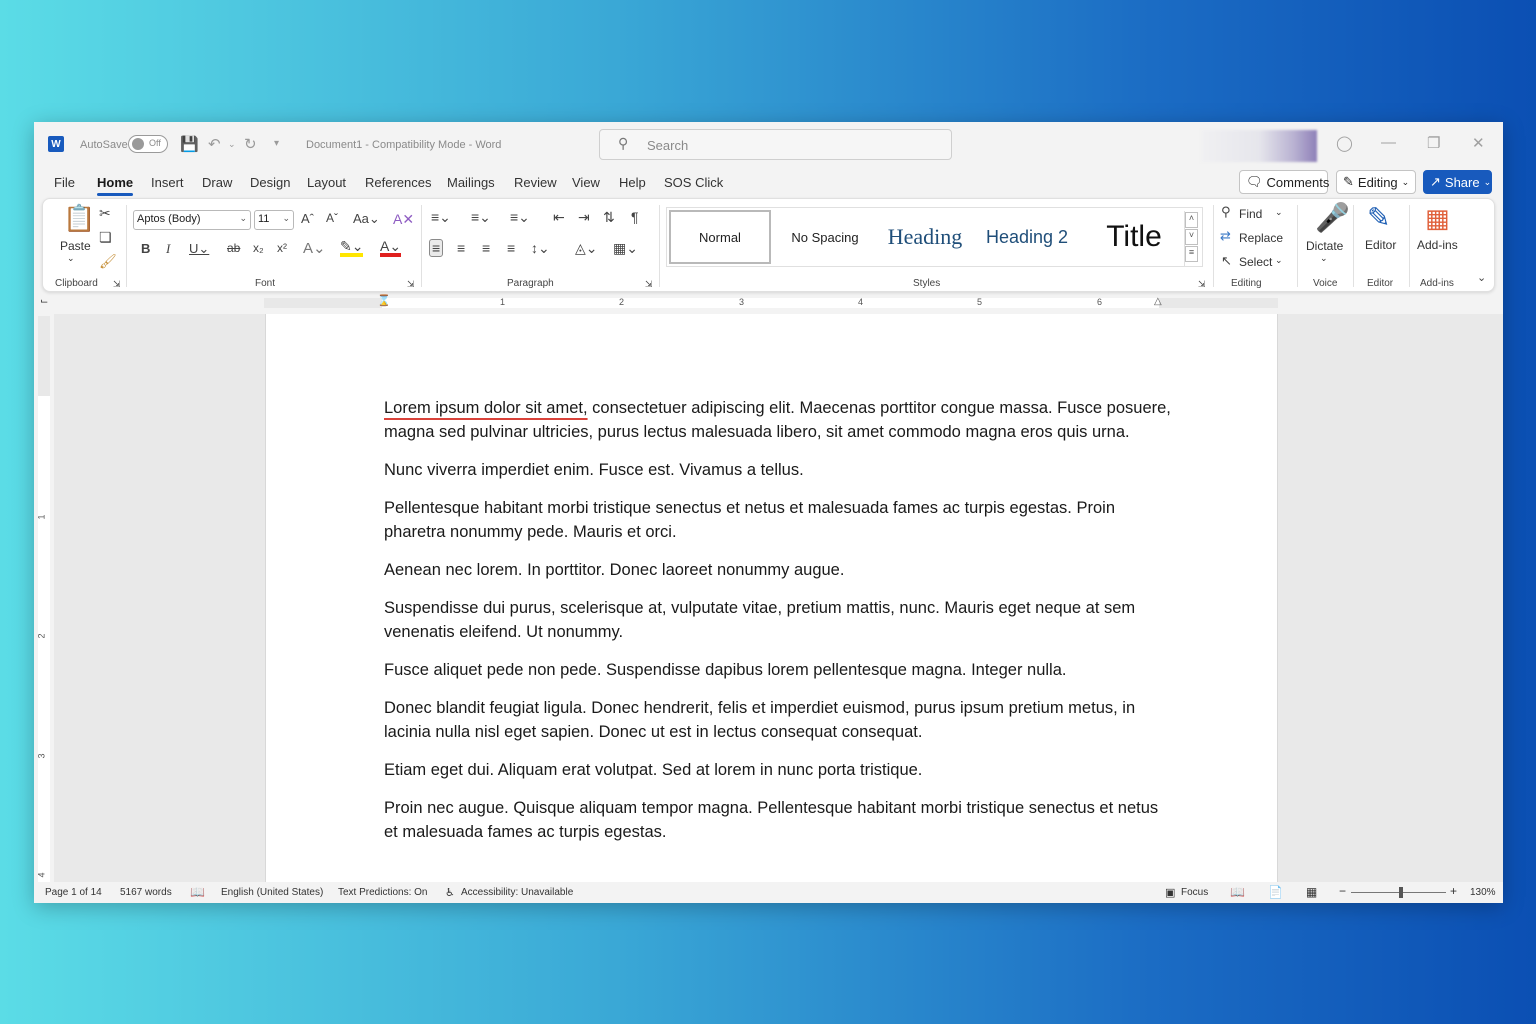  What do you see at coordinates (1481, 277) in the screenshot?
I see `ribbon-collapse-icon: ⌄` at bounding box center [1481, 277].